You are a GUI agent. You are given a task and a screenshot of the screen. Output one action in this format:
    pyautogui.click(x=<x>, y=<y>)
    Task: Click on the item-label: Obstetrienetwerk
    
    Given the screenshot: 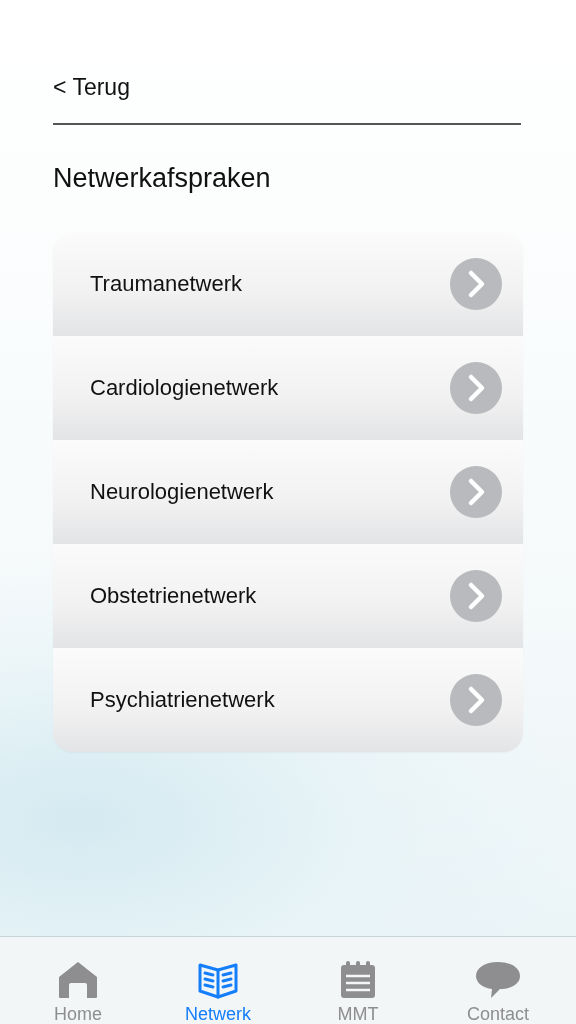 What is the action you would take?
    pyautogui.click(x=173, y=596)
    